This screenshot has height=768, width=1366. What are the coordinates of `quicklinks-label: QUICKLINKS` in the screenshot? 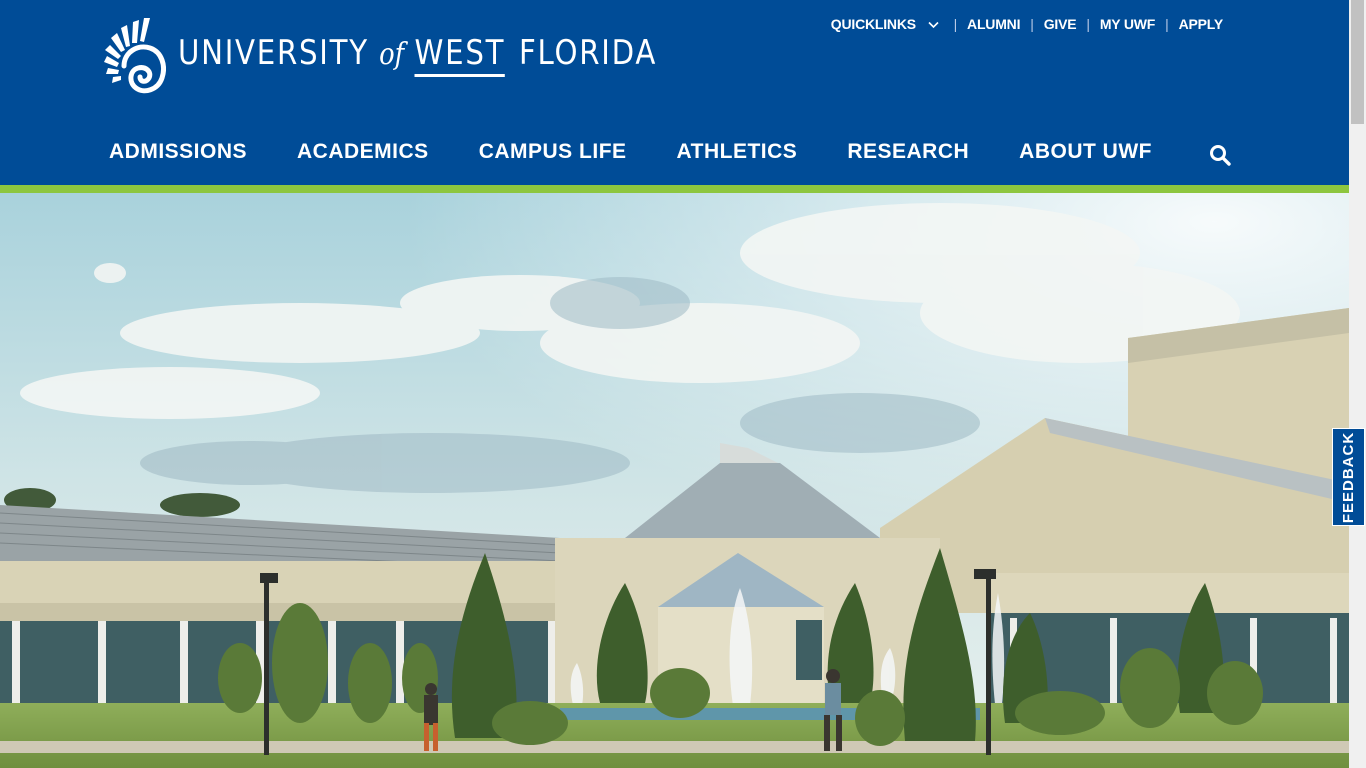 It's located at (873, 24).